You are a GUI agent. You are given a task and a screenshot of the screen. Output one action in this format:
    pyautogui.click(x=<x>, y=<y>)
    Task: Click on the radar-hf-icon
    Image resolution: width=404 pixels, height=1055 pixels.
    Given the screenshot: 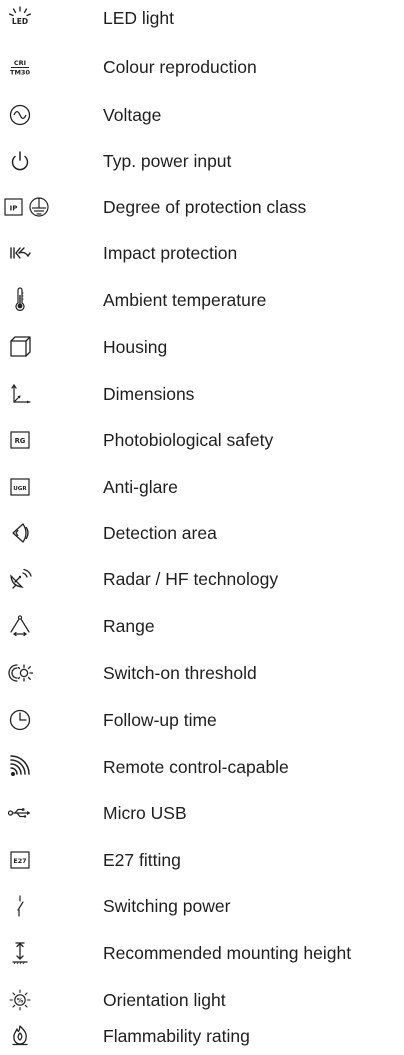 What is the action you would take?
    pyautogui.click(x=20, y=579)
    